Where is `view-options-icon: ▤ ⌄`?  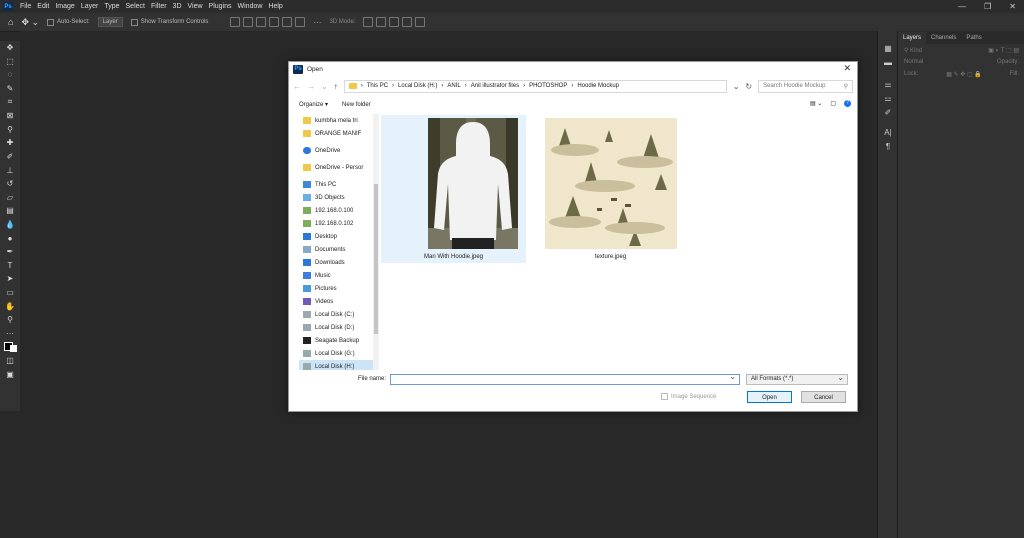 view-options-icon: ▤ ⌄ is located at coordinates (816, 103).